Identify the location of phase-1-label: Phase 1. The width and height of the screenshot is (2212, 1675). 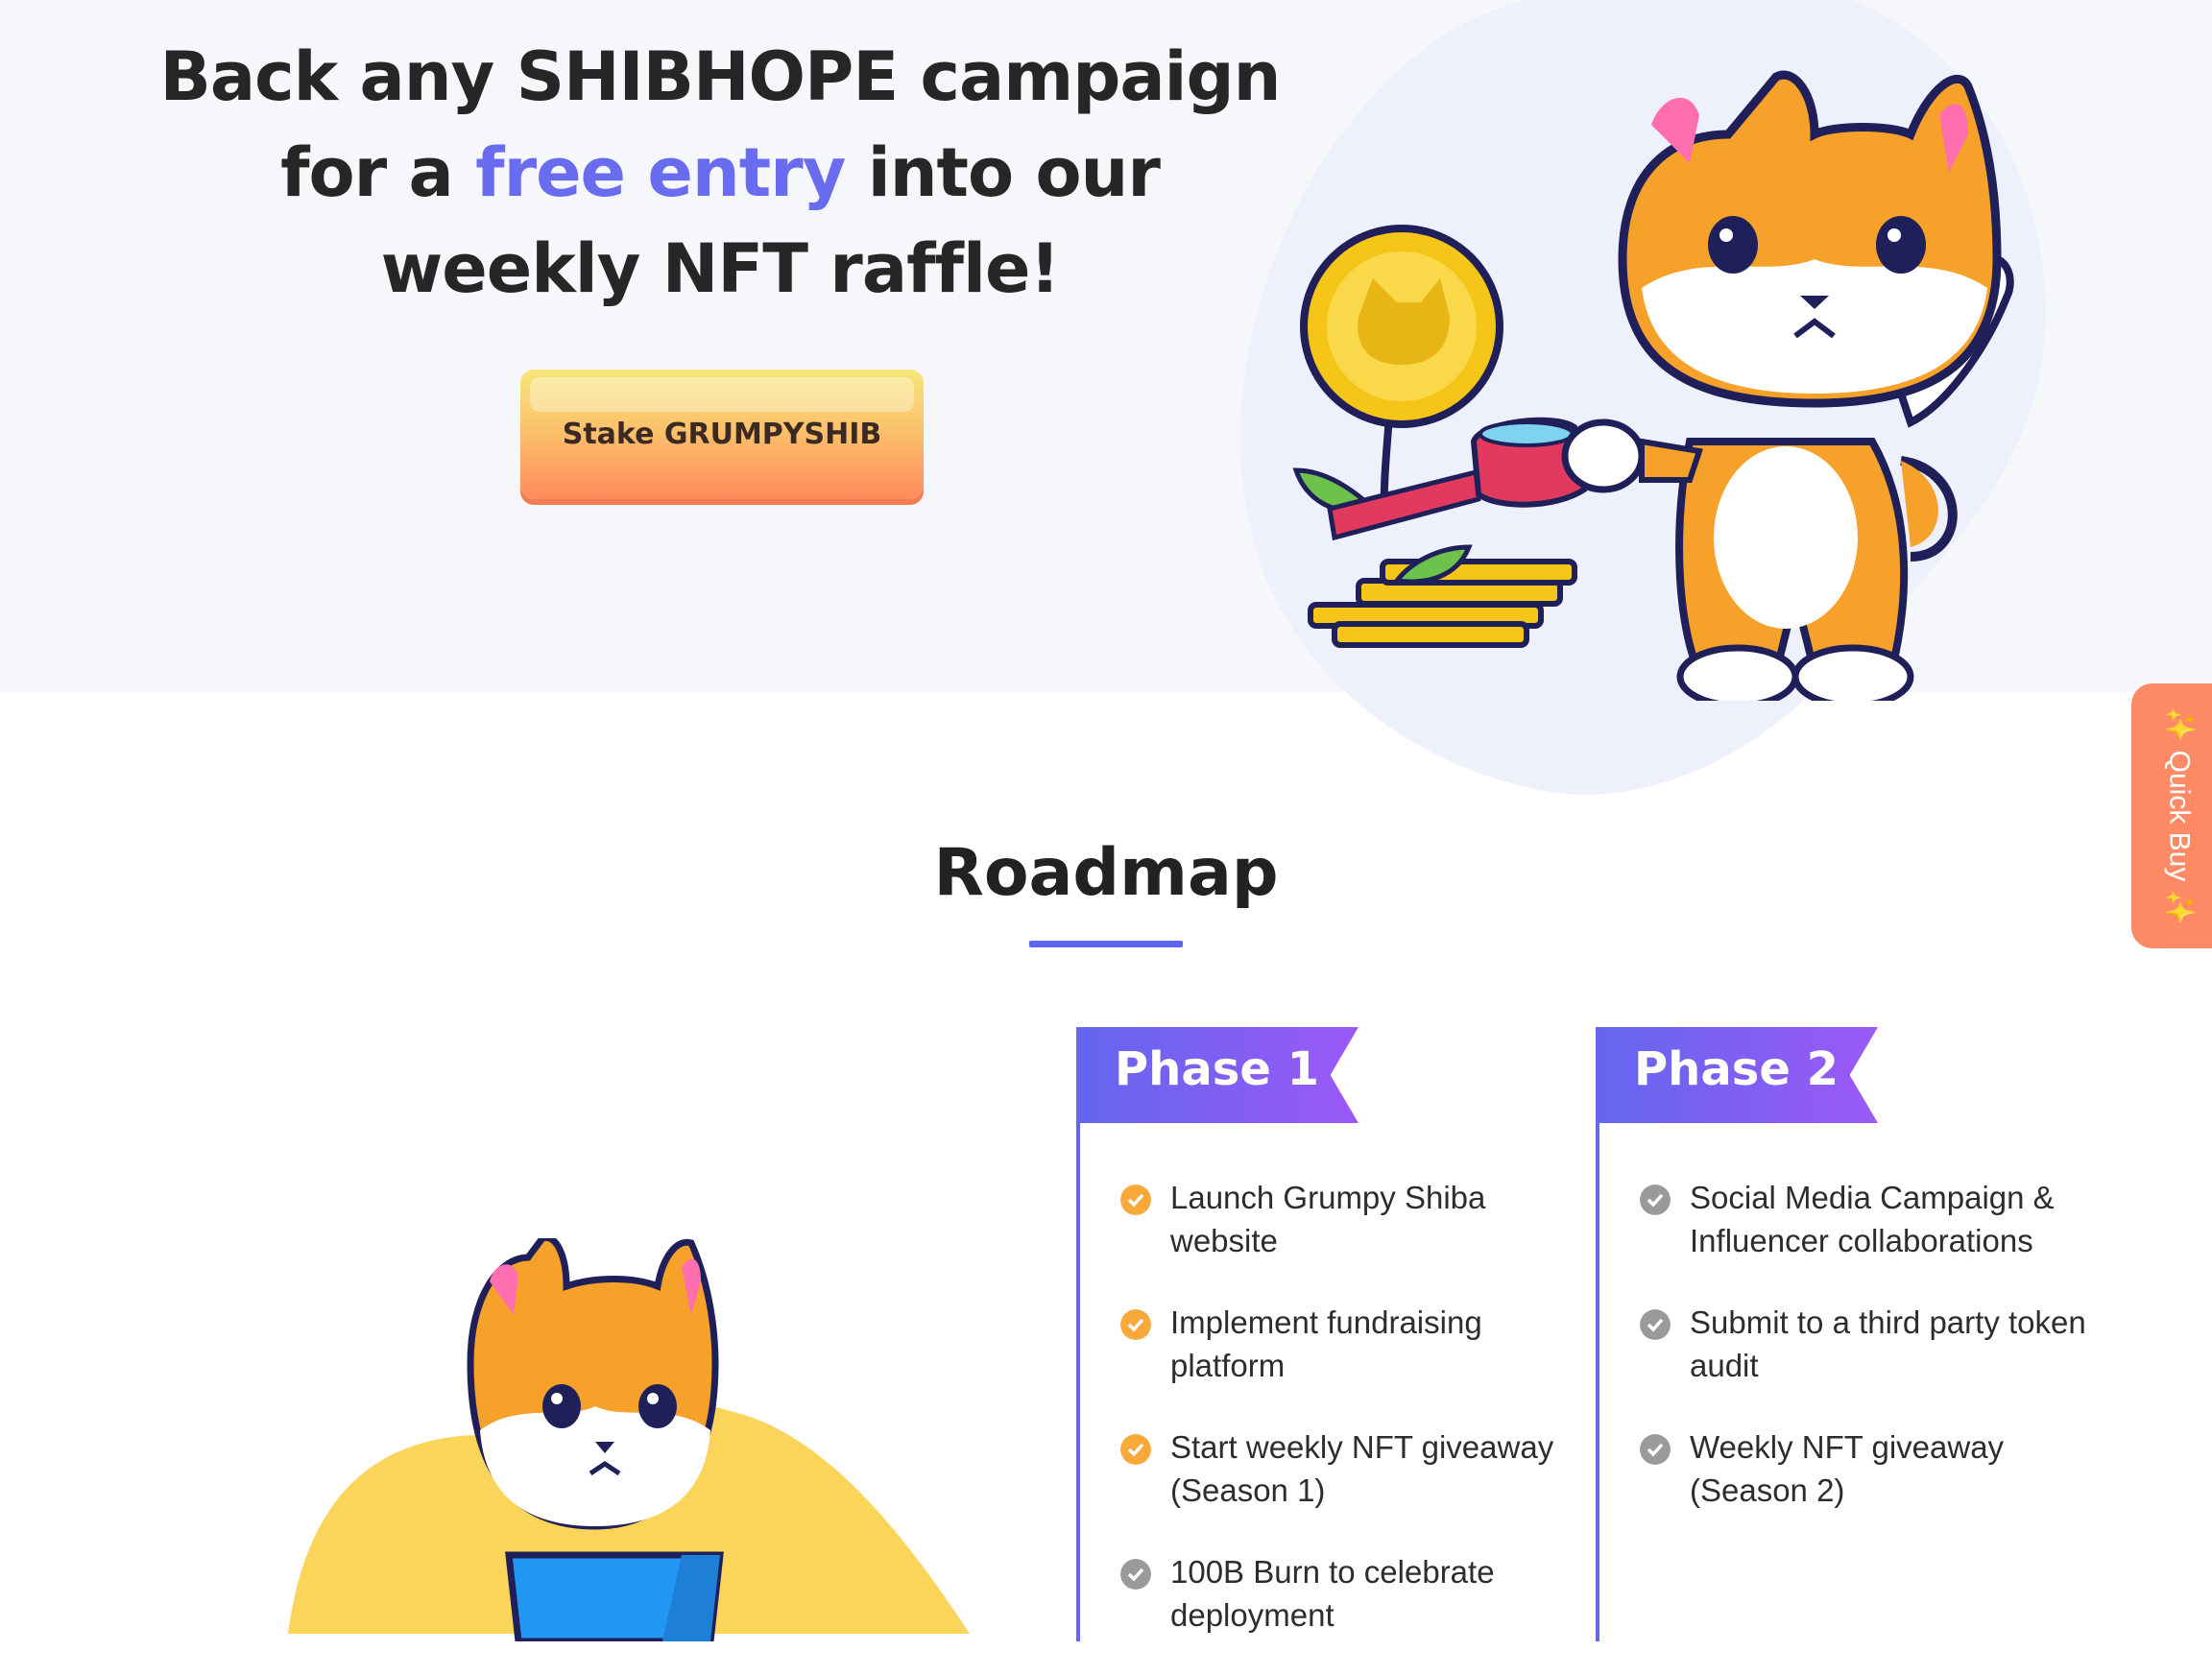
(1217, 1069).